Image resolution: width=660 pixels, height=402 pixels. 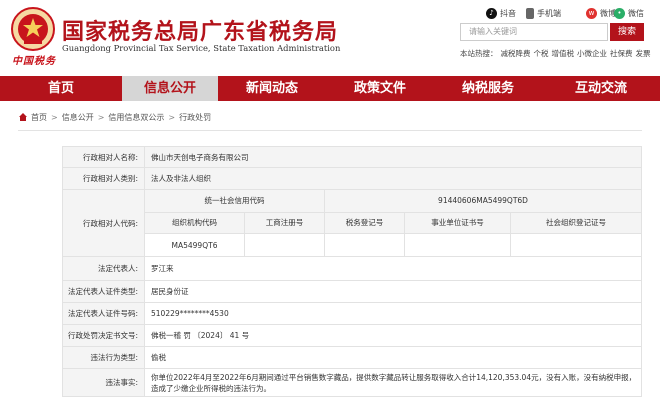 What do you see at coordinates (621, 53) in the screenshot?
I see `hot-term: 社保费` at bounding box center [621, 53].